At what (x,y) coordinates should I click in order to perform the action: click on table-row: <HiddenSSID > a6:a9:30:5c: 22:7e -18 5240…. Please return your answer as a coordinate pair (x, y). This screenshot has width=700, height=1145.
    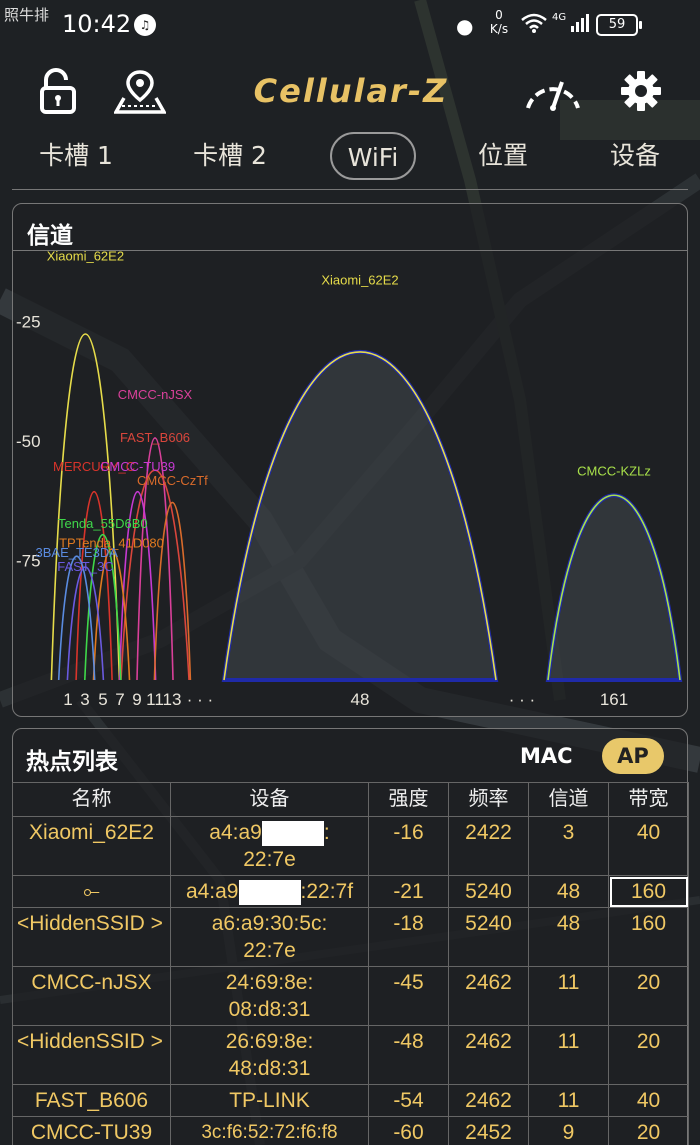
    Looking at the image, I should click on (350, 937).